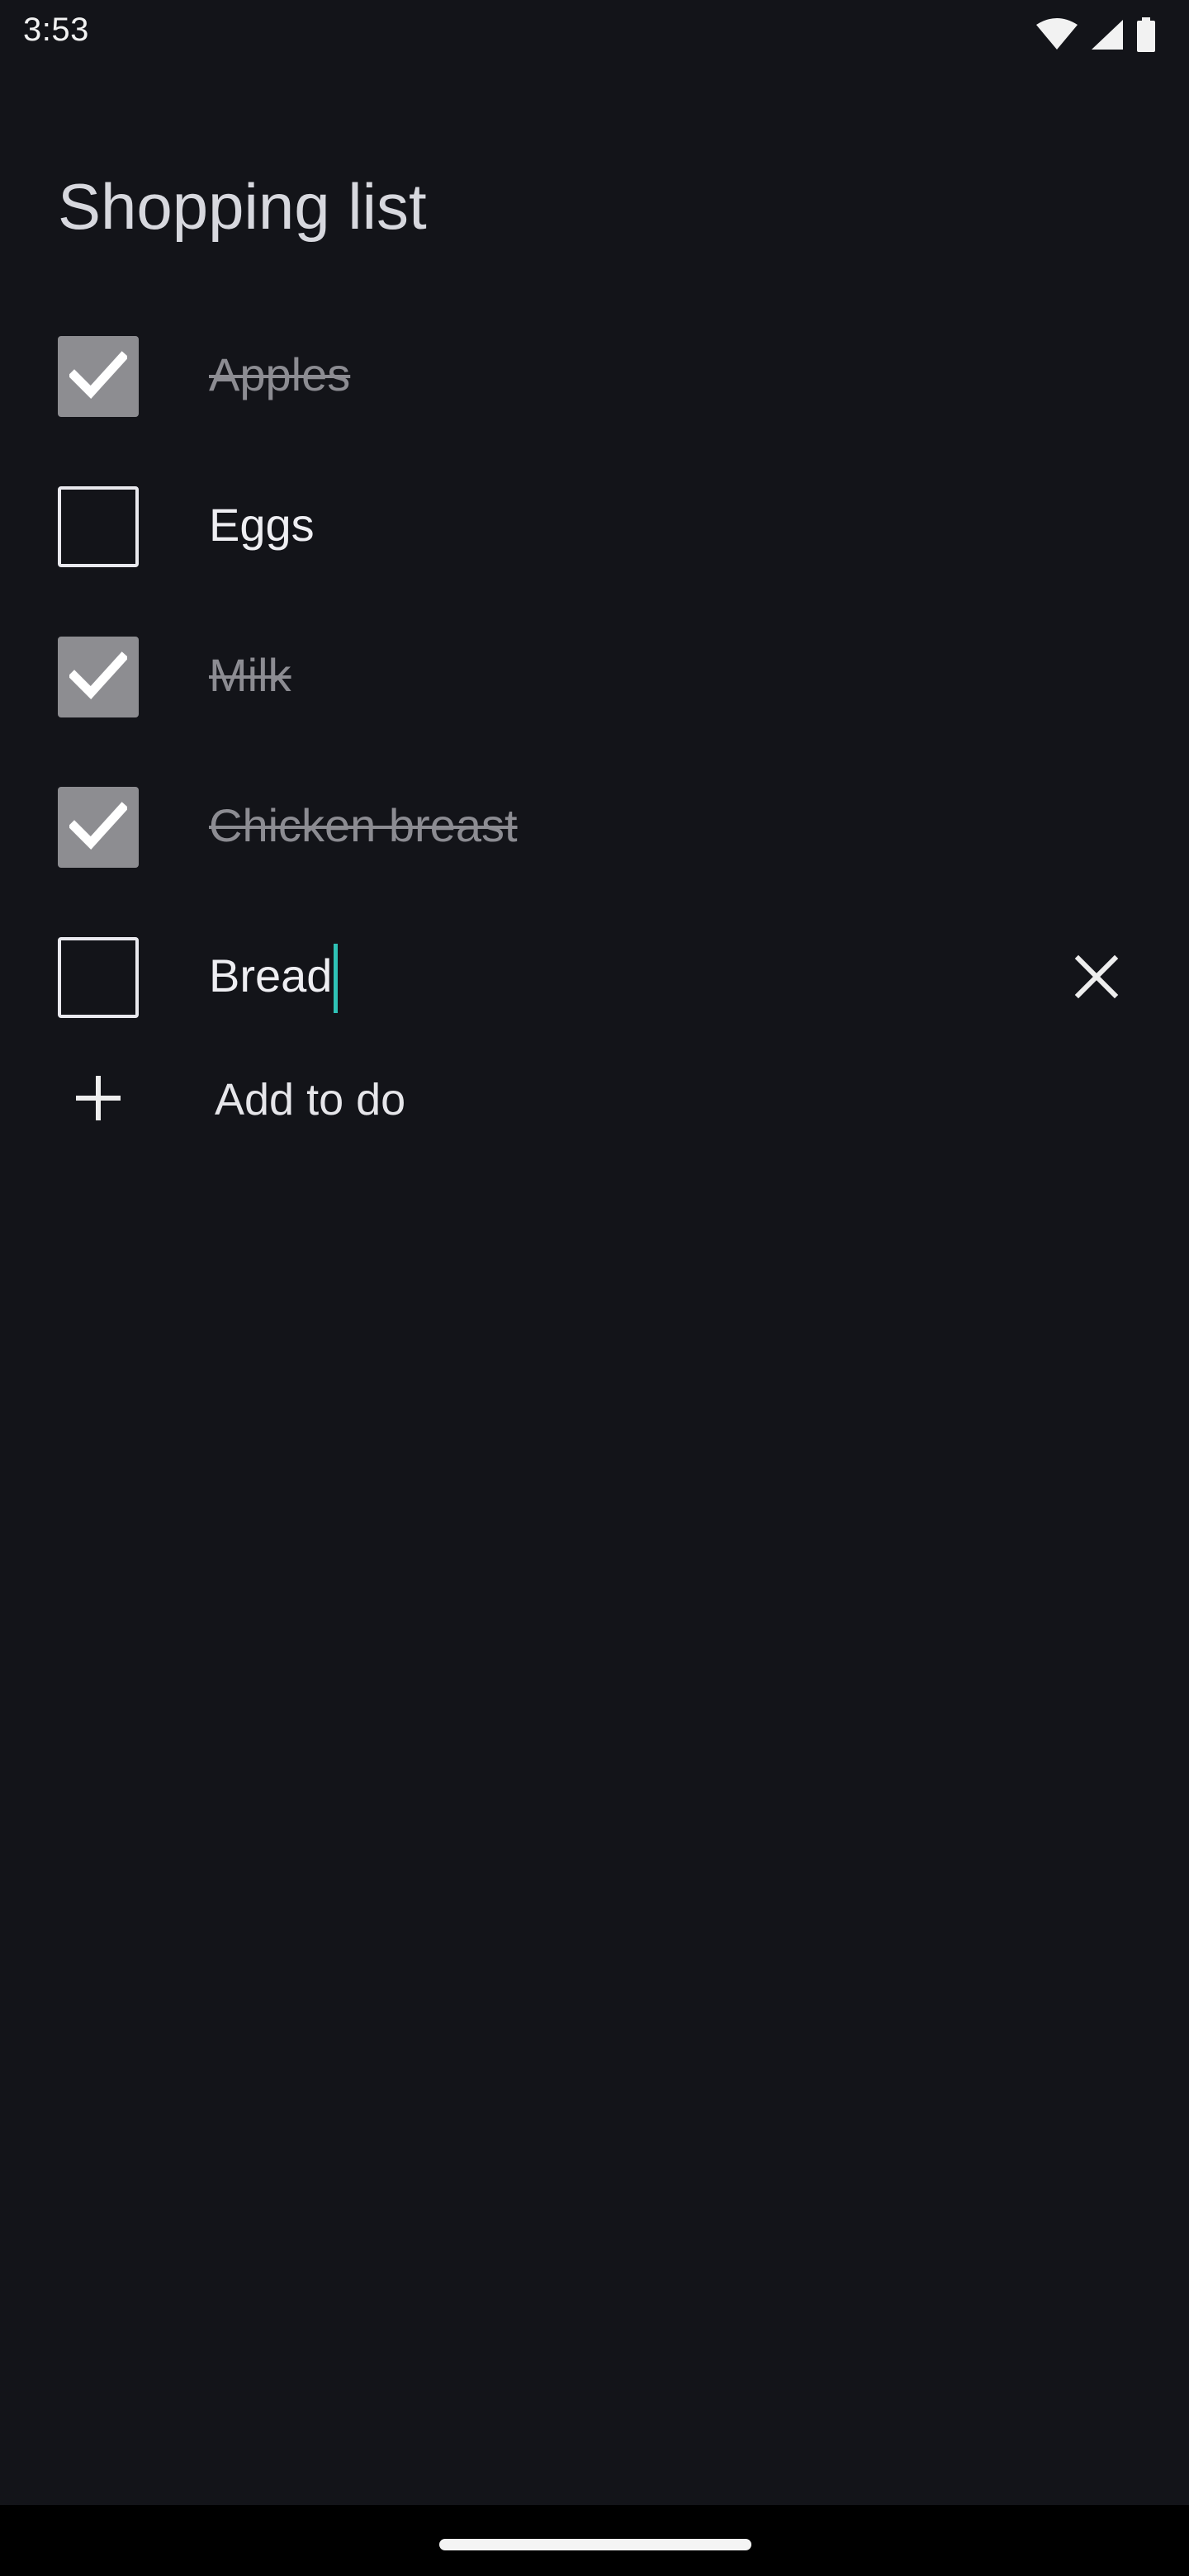  Describe the element at coordinates (98, 1100) in the screenshot. I see `plus-icon` at that location.